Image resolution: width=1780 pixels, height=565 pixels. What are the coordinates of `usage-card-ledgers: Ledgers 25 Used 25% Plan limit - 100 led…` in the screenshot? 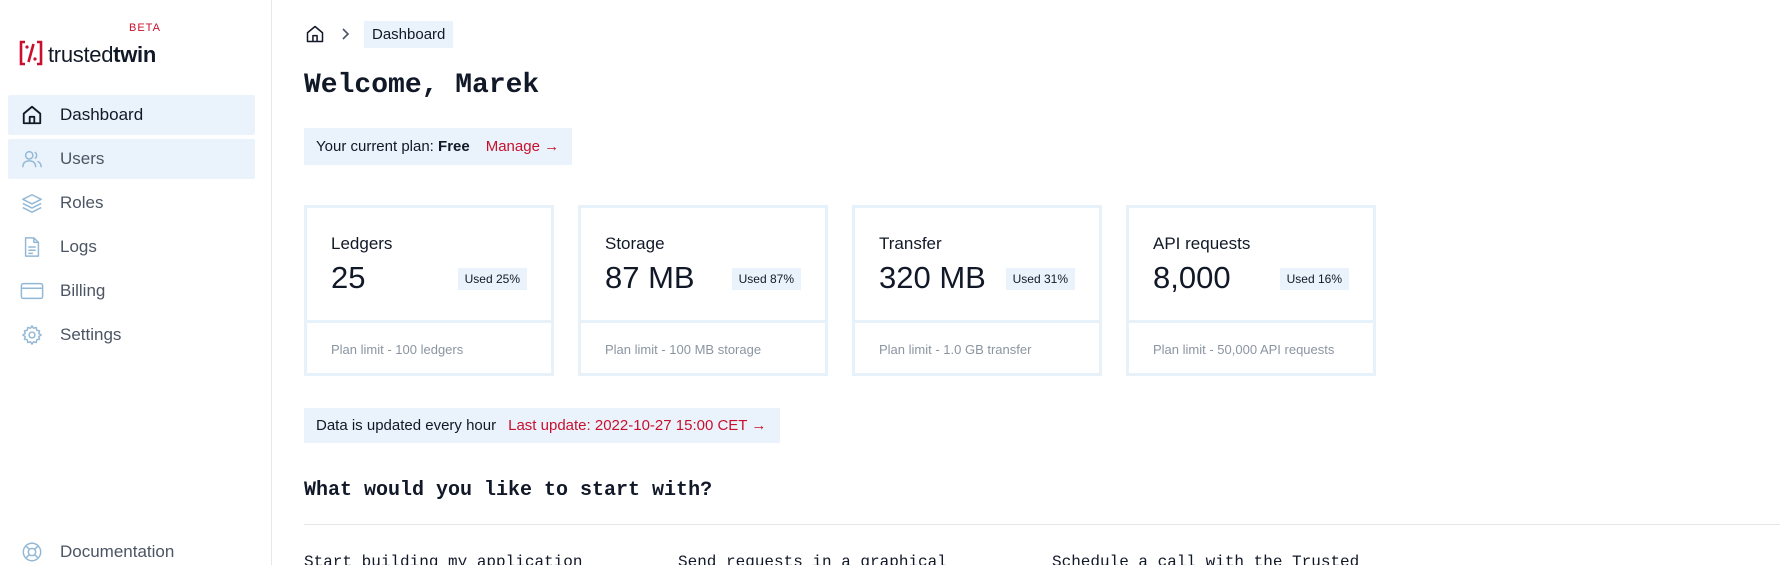 It's located at (429, 290).